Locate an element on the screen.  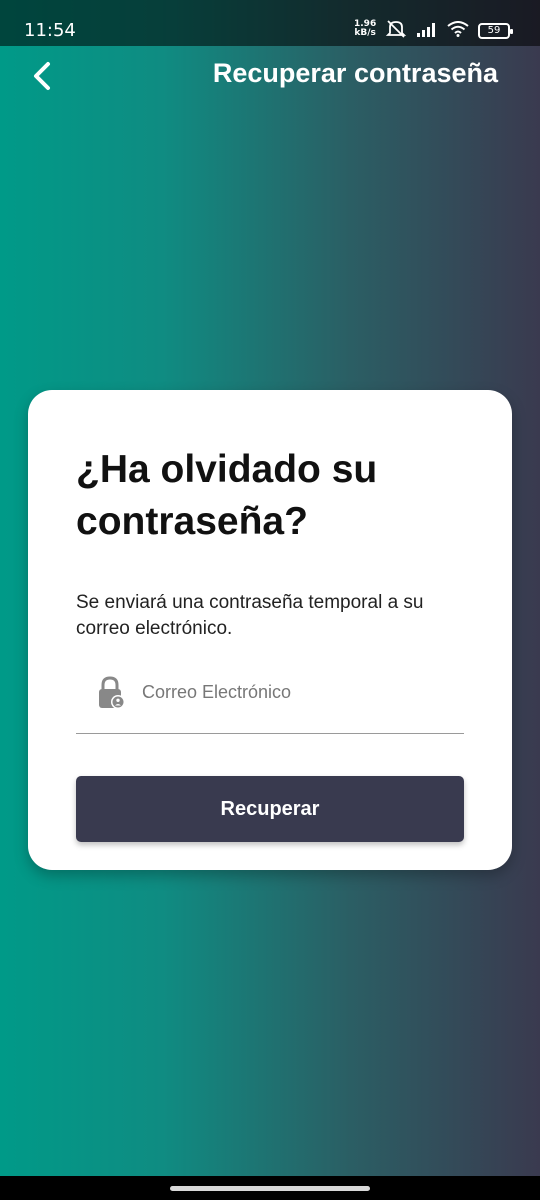
page-title: Recuperar contraseña is located at coordinates (355, 73).